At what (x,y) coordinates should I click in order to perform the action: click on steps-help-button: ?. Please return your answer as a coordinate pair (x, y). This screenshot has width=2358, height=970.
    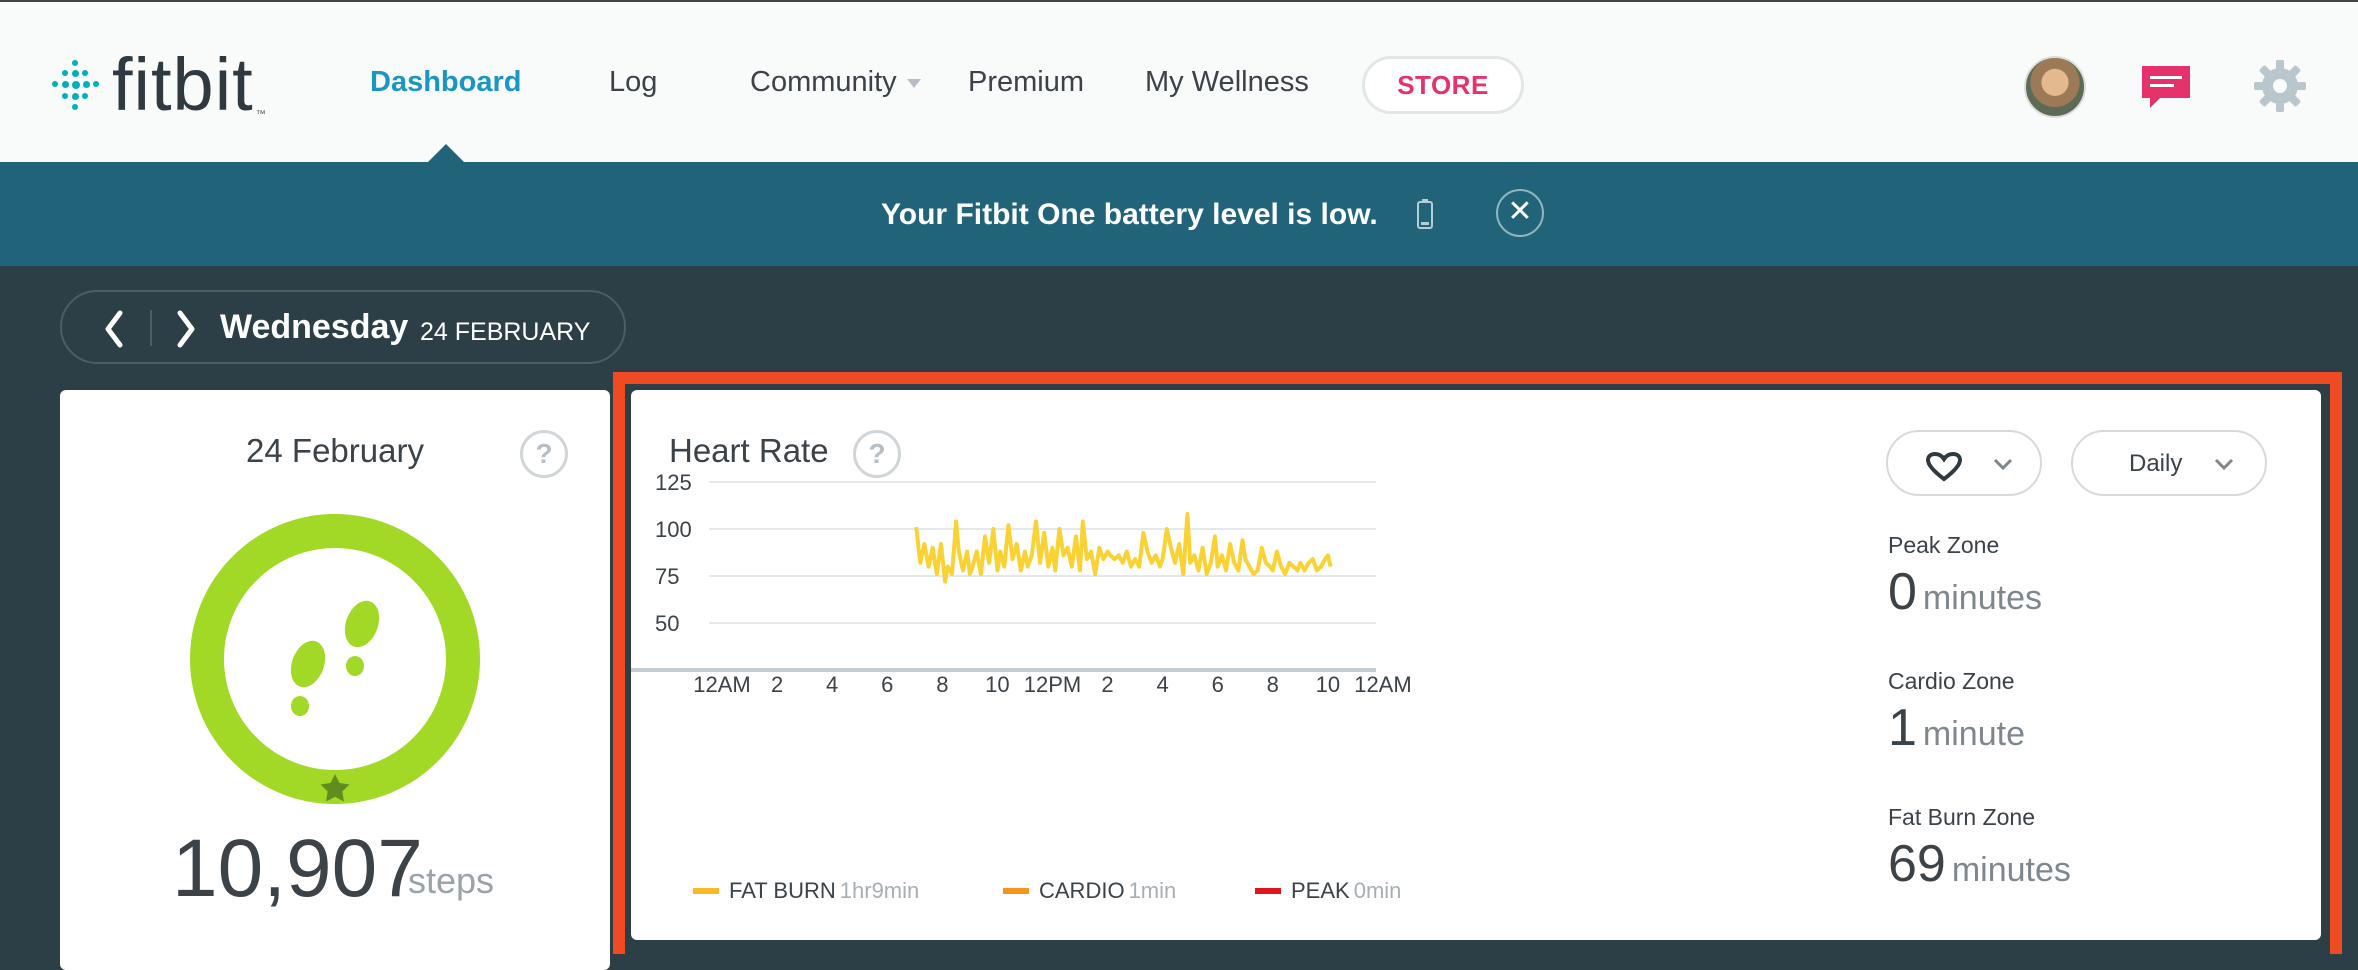
    Looking at the image, I should click on (544, 454).